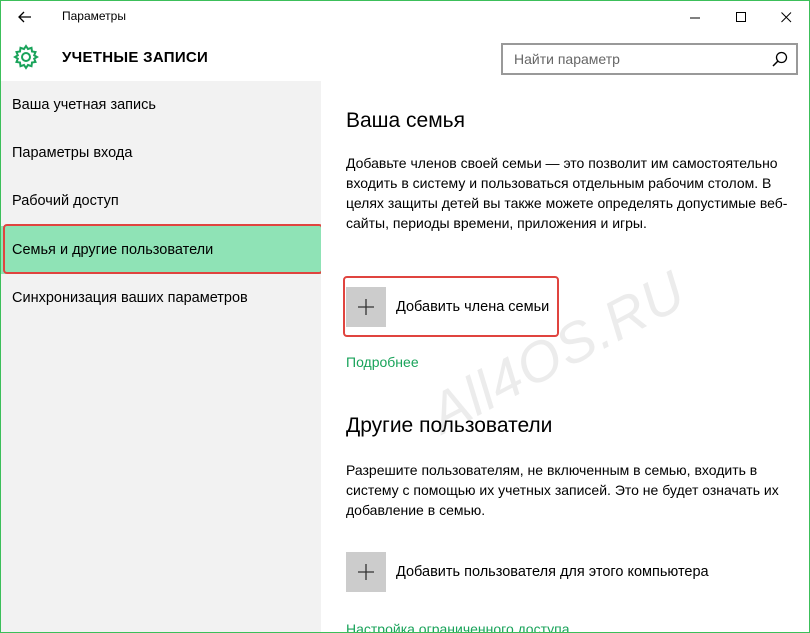 This screenshot has height=633, width=810. I want to click on maximize-icon, so click(740, 16).